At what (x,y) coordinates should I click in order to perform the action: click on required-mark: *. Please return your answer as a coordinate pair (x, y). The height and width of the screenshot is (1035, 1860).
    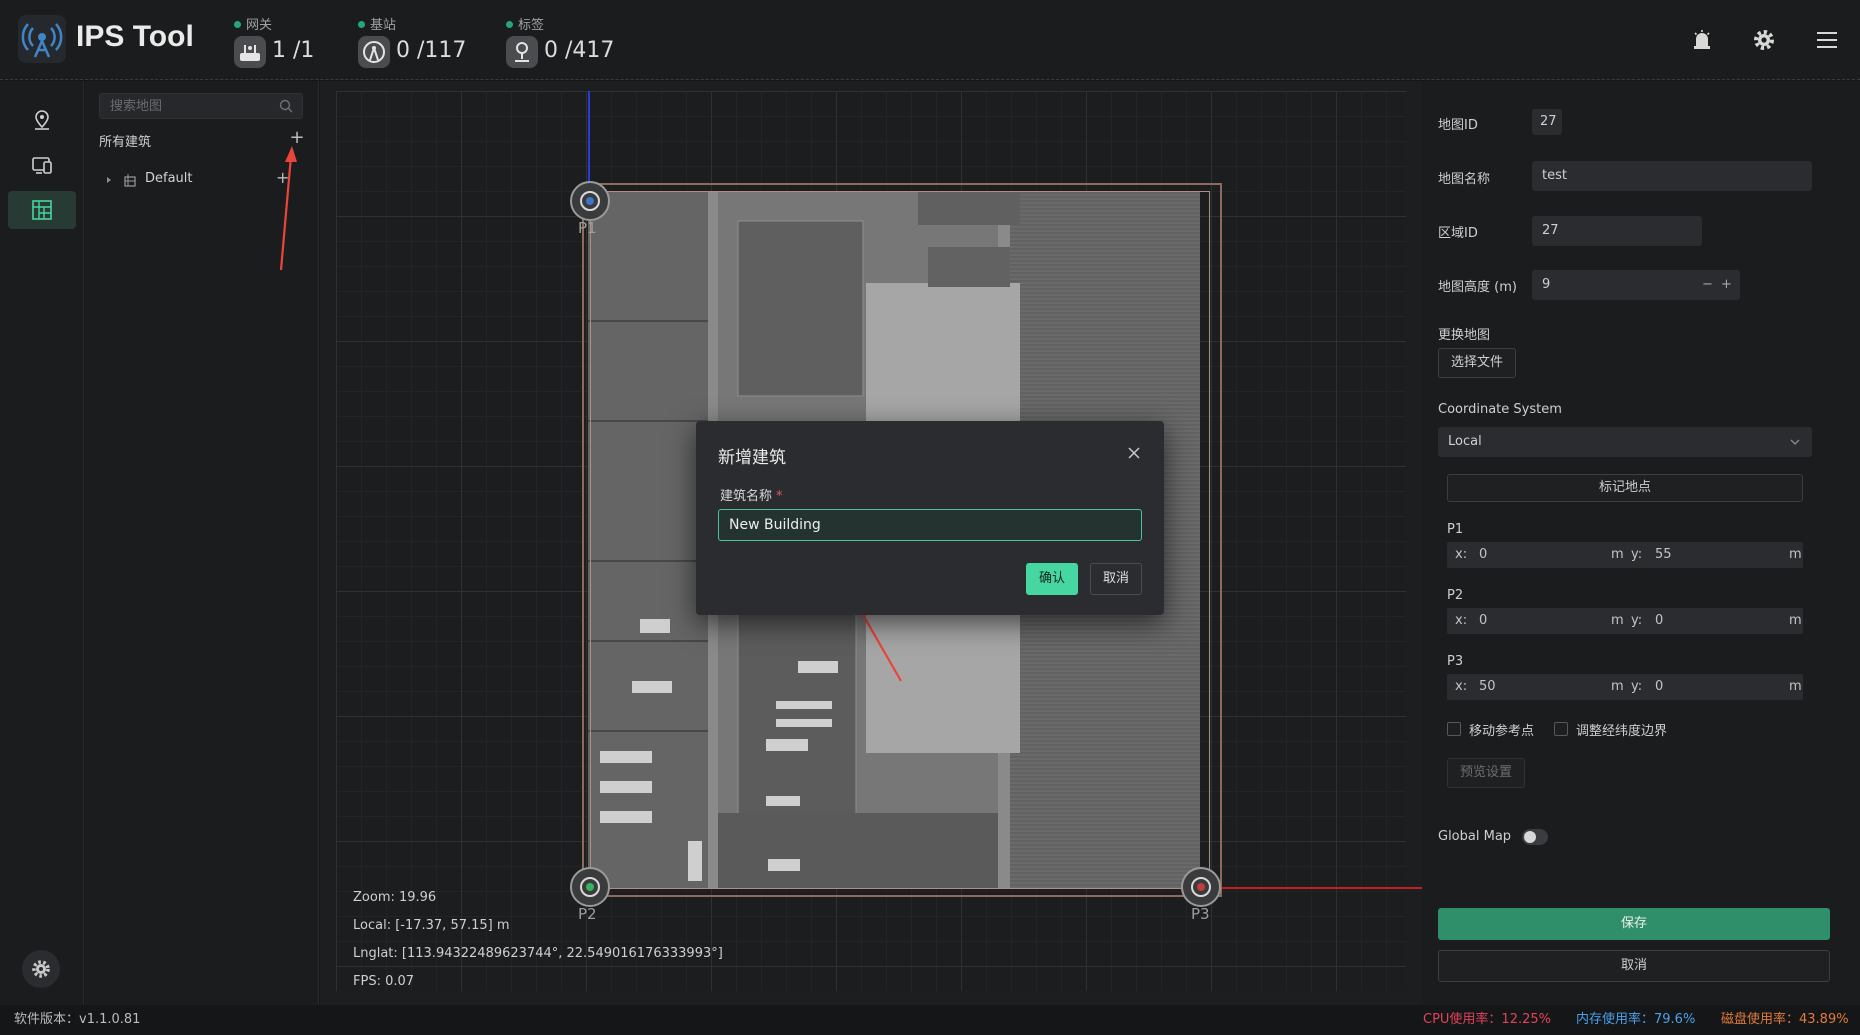
    Looking at the image, I should click on (779, 496).